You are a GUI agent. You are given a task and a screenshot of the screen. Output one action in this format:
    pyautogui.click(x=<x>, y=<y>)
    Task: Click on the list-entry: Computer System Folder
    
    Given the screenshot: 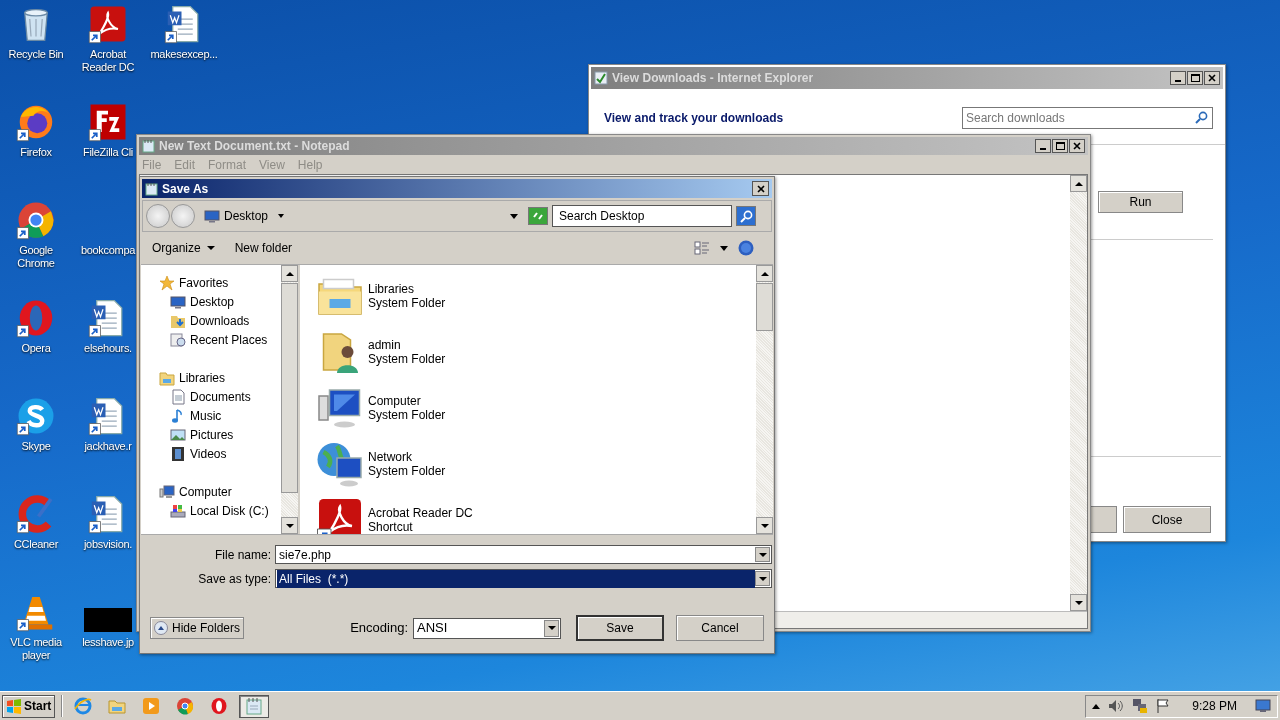 What is the action you would take?
    pyautogui.click(x=528, y=408)
    